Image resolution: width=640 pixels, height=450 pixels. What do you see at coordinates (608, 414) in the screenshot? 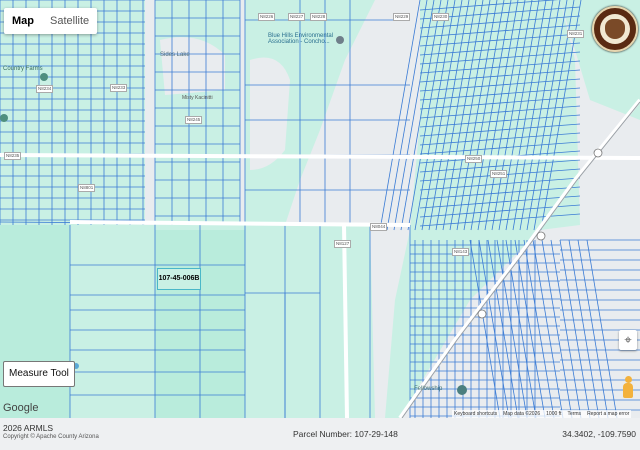
I see `report-error-link: Report a map error` at bounding box center [608, 414].